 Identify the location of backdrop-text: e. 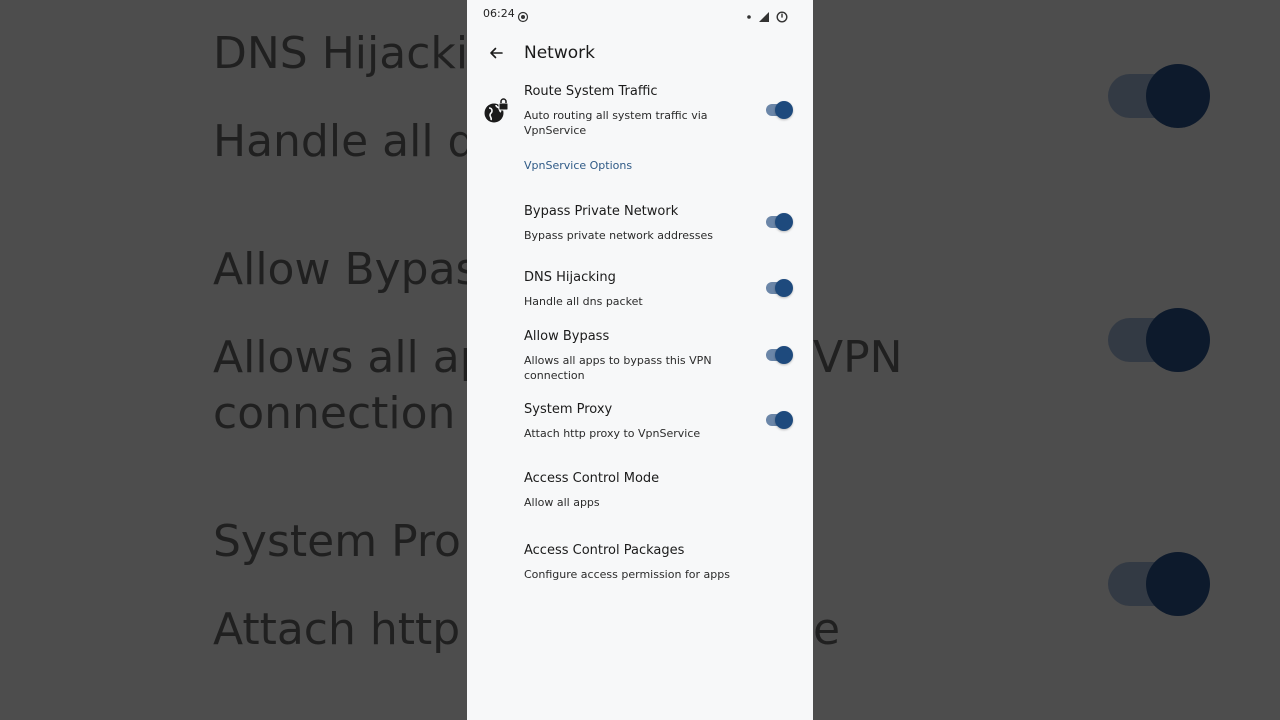
(827, 629).